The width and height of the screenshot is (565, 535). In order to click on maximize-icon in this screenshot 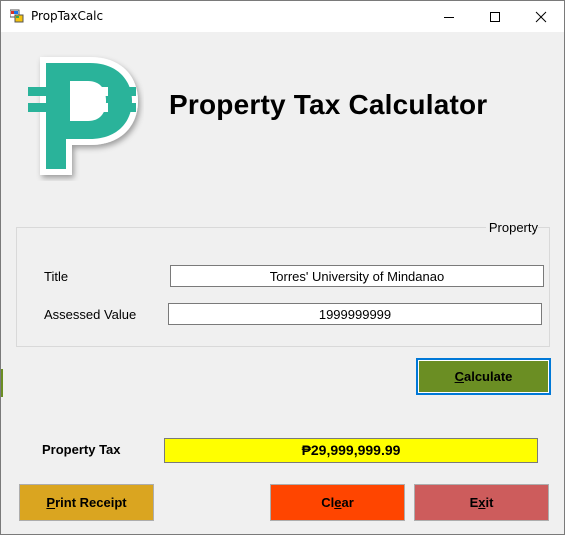, I will do `click(495, 16)`.